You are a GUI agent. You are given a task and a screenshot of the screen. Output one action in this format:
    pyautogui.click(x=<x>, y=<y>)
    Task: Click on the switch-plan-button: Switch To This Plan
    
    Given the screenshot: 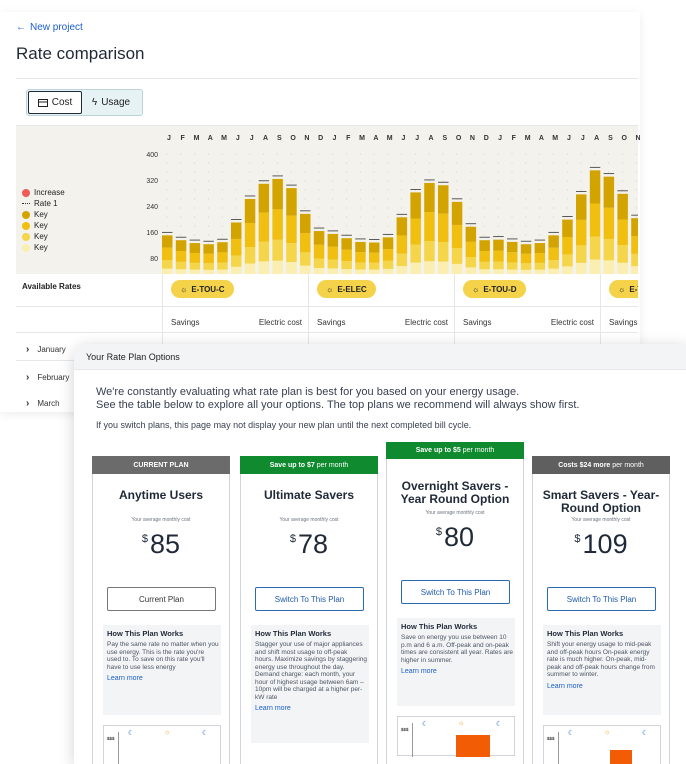 What is the action you would take?
    pyautogui.click(x=601, y=599)
    